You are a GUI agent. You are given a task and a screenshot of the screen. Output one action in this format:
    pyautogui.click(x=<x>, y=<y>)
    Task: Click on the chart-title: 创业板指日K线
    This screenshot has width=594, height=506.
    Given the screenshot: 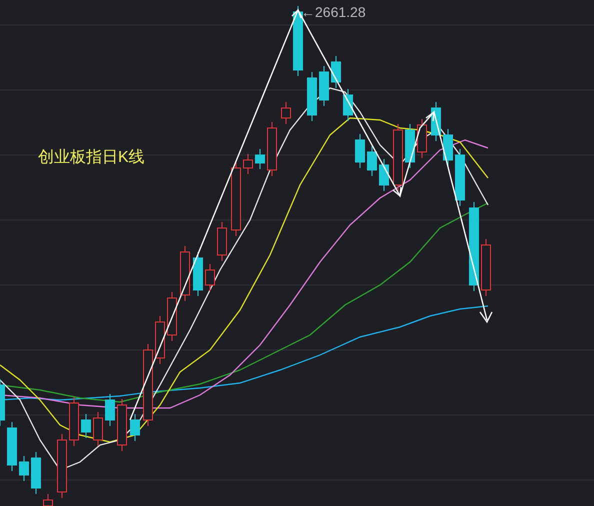 What is the action you would take?
    pyautogui.click(x=91, y=158)
    